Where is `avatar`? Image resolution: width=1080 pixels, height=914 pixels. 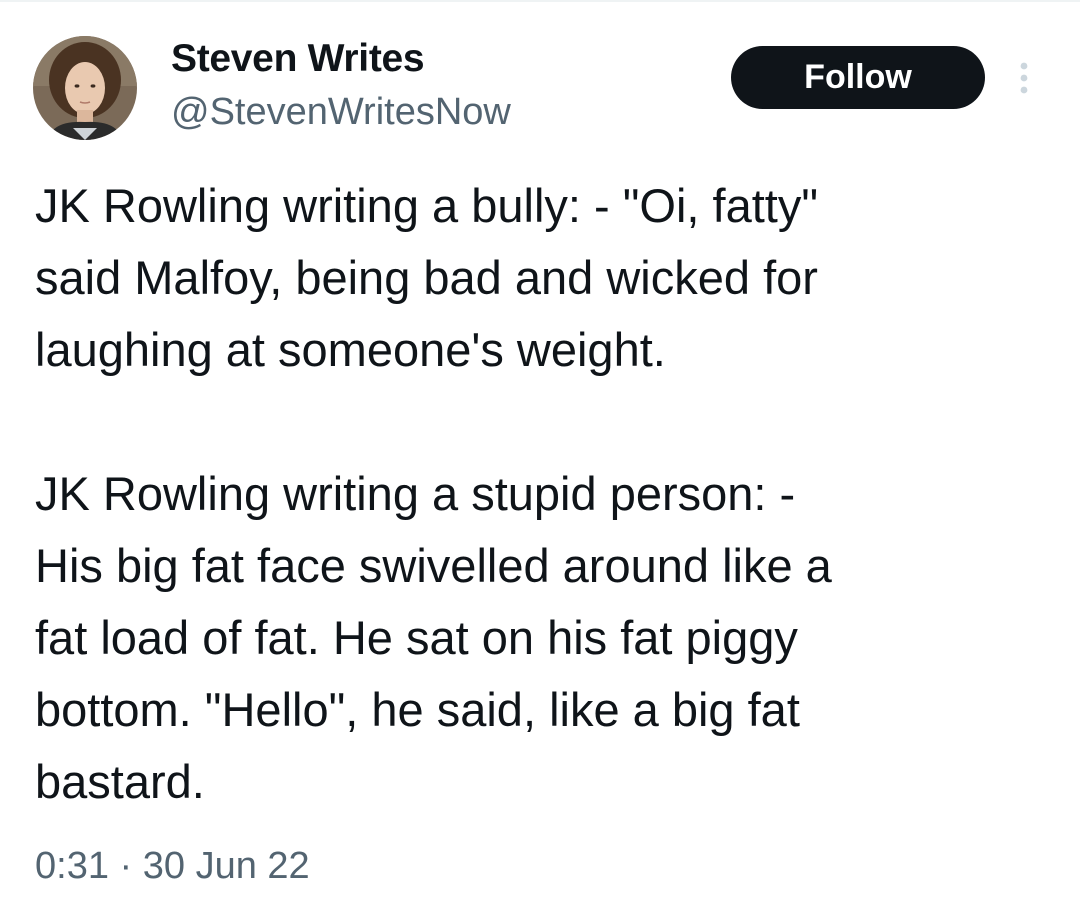 avatar is located at coordinates (85, 88).